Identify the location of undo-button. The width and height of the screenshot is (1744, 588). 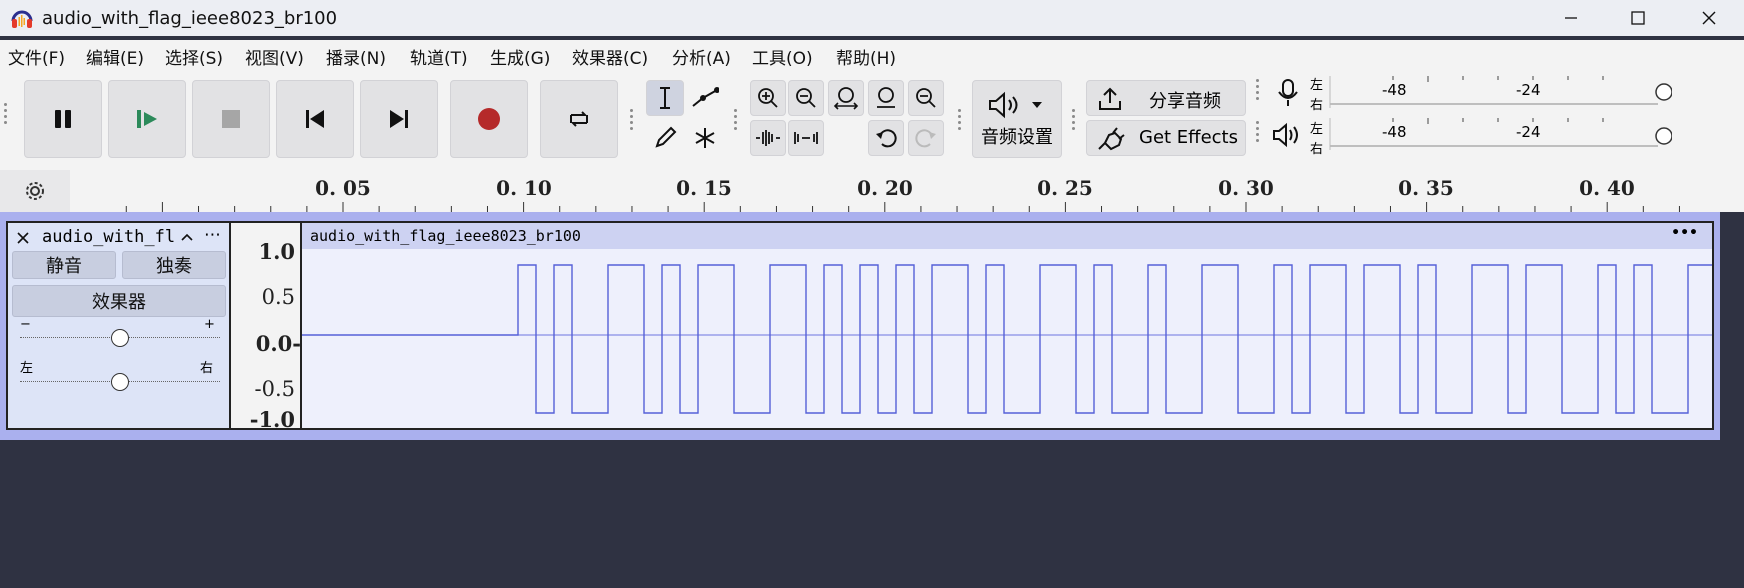
(886, 138).